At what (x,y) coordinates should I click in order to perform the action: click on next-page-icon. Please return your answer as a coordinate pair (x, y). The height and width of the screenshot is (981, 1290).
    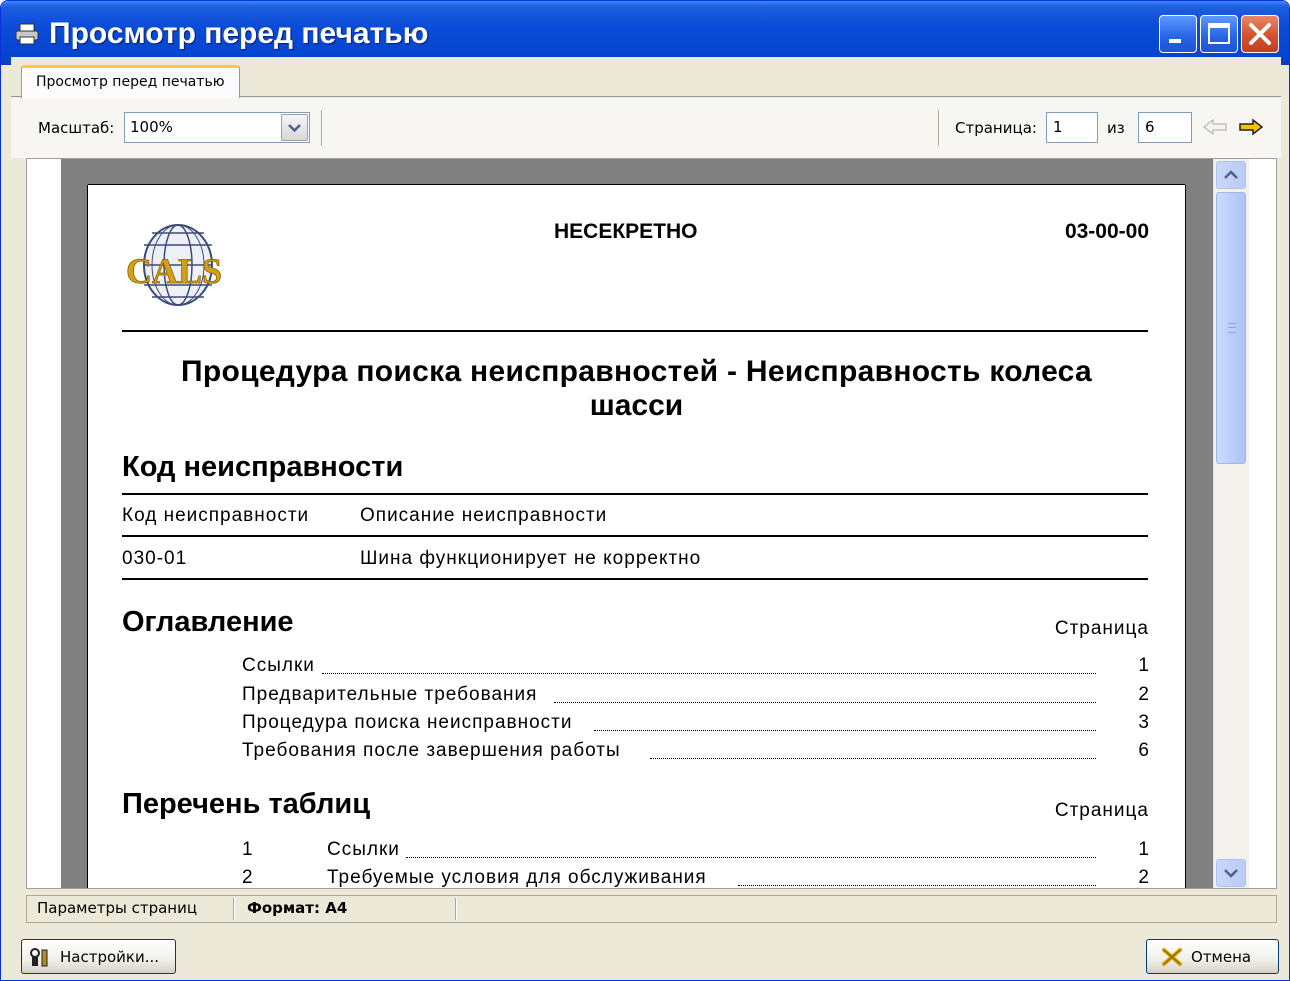
    Looking at the image, I should click on (1251, 127).